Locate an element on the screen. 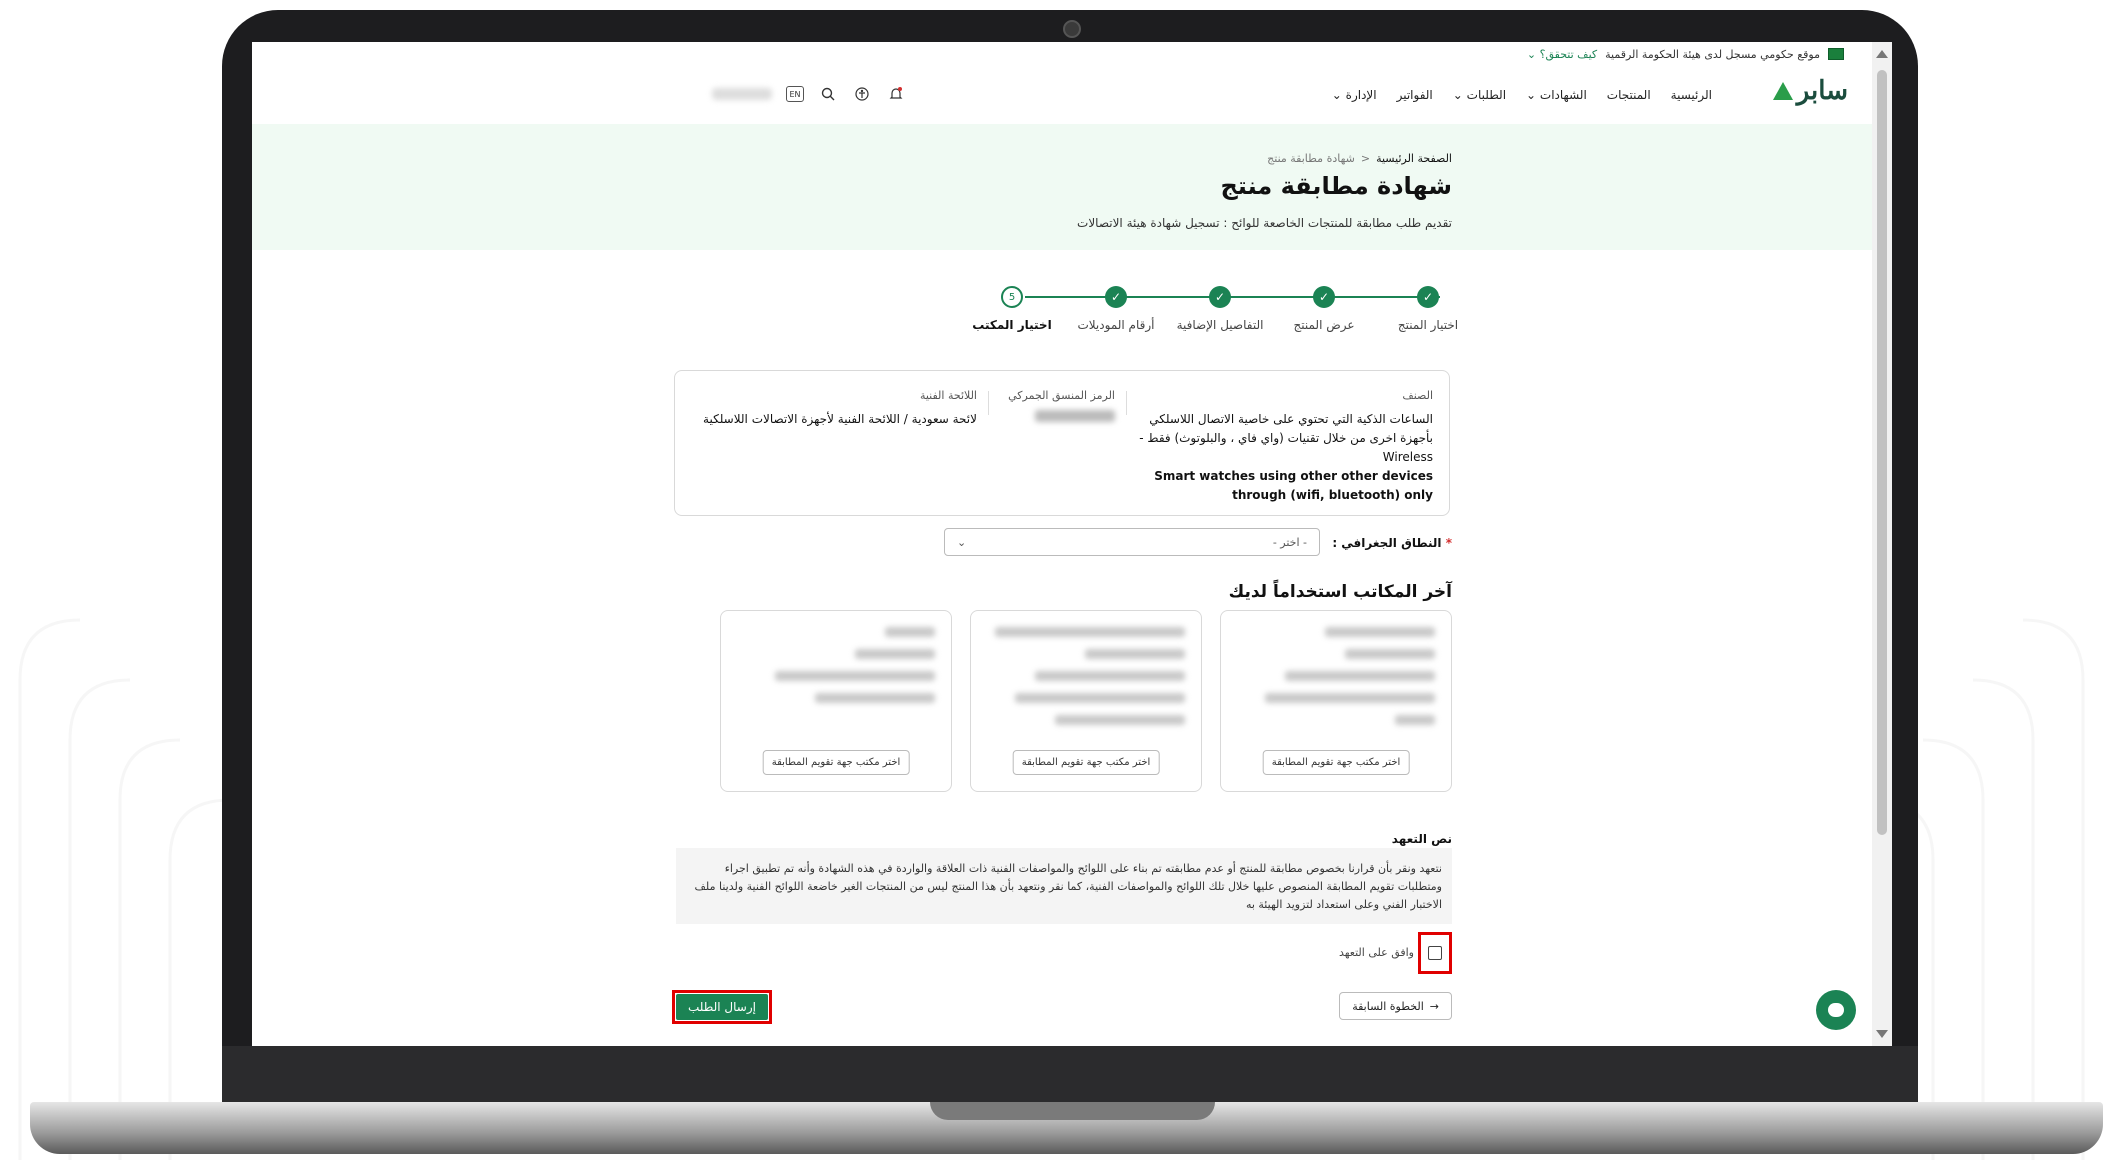 The width and height of the screenshot is (2103, 1160). user-menu is located at coordinates (742, 94).